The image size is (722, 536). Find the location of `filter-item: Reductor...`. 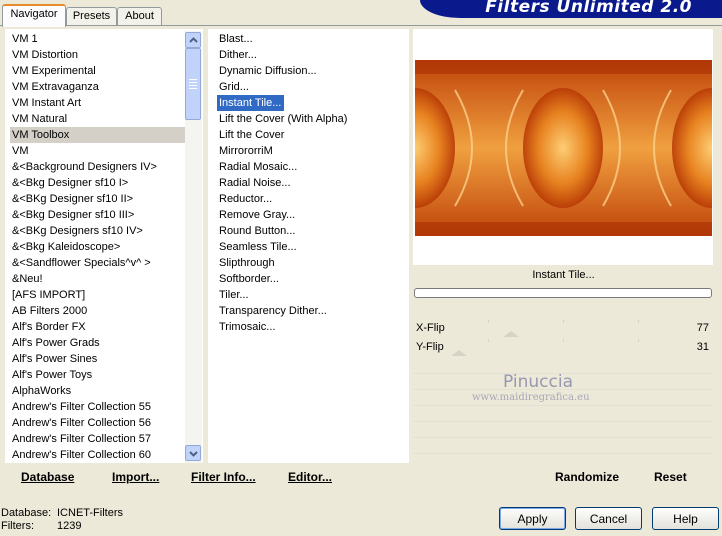

filter-item: Reductor... is located at coordinates (312, 199).